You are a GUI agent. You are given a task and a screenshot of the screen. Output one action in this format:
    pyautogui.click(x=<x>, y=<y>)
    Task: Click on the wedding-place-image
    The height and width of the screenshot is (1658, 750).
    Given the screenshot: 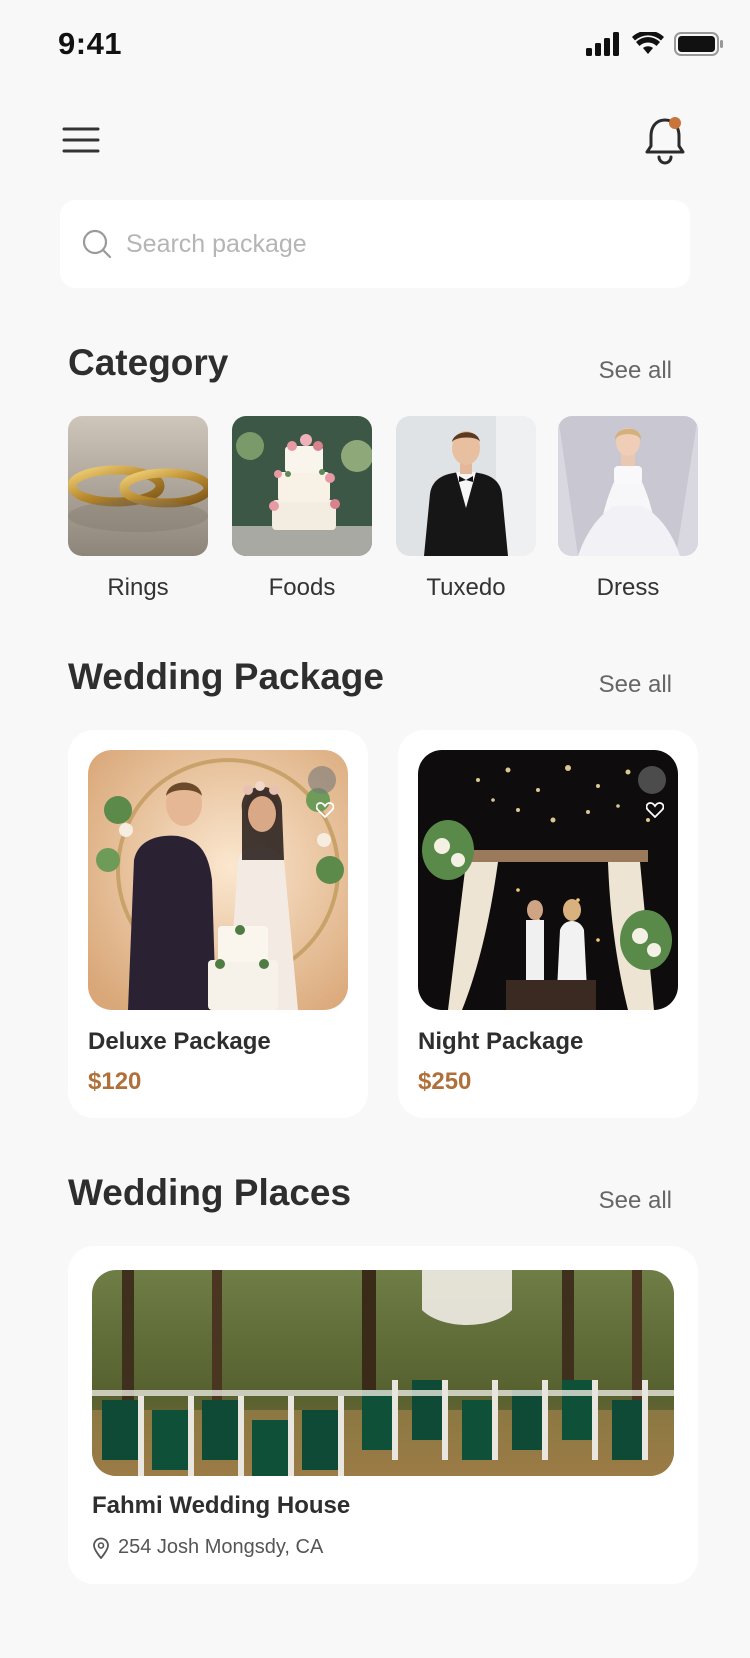 What is the action you would take?
    pyautogui.click(x=383, y=1373)
    